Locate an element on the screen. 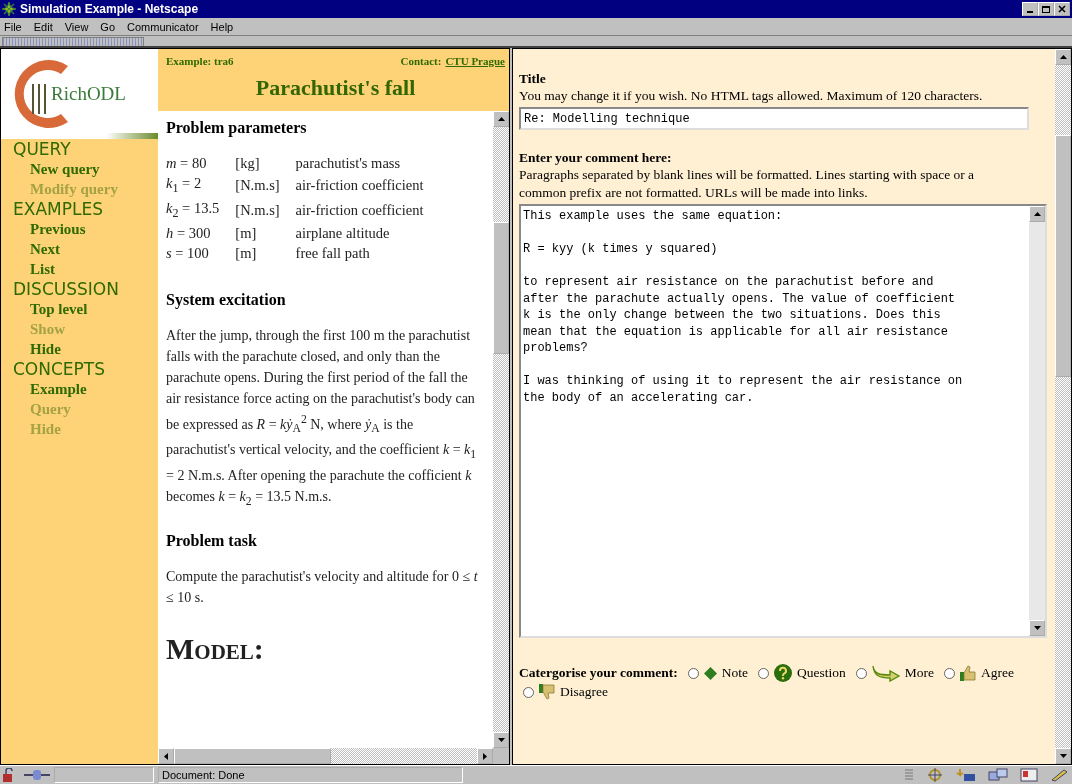 This screenshot has height=784, width=1072. menu-item: File is located at coordinates (13, 26).